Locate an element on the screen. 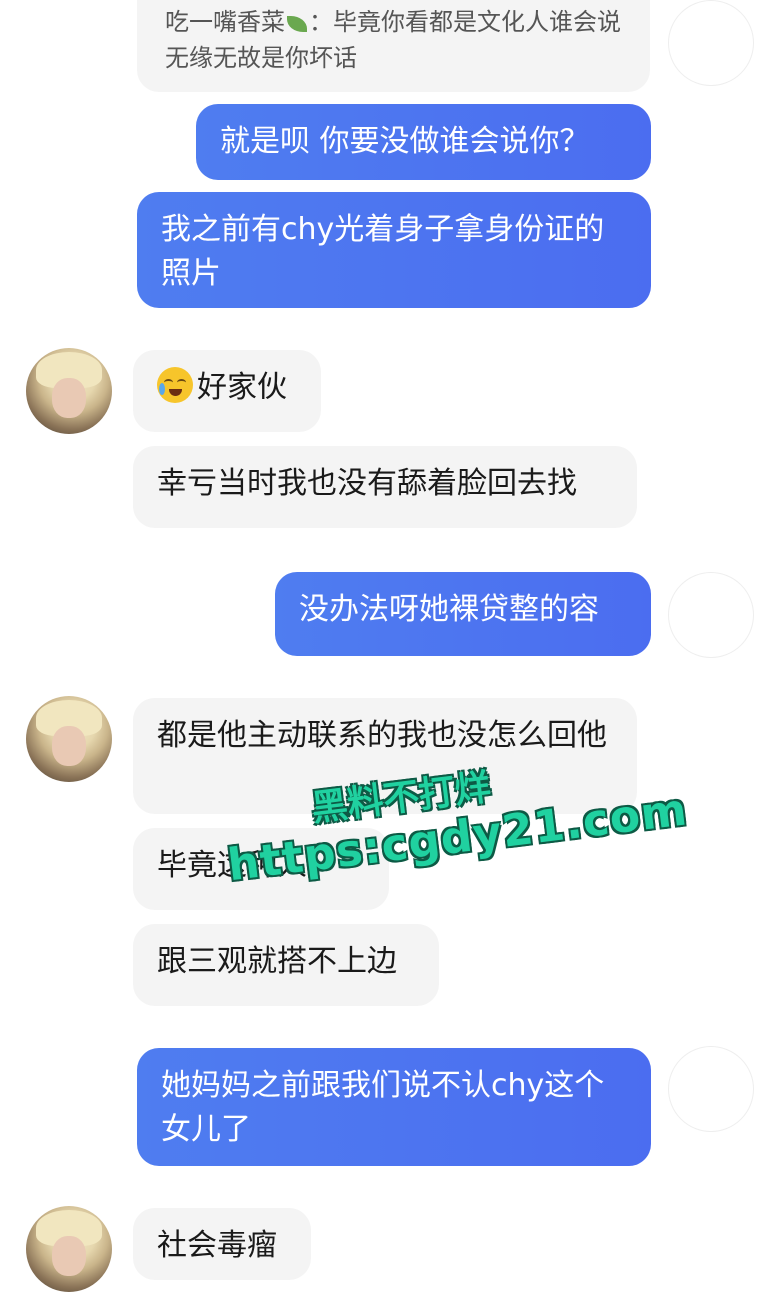  quote-author: 吃一嘴香菜 is located at coordinates (225, 22).